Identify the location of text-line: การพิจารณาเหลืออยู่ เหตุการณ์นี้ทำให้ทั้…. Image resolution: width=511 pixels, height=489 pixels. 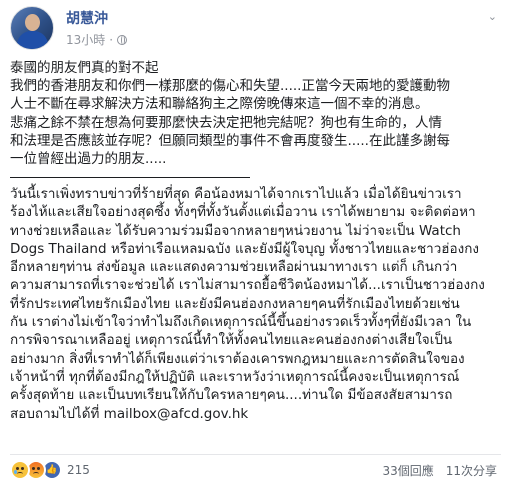
(231, 340).